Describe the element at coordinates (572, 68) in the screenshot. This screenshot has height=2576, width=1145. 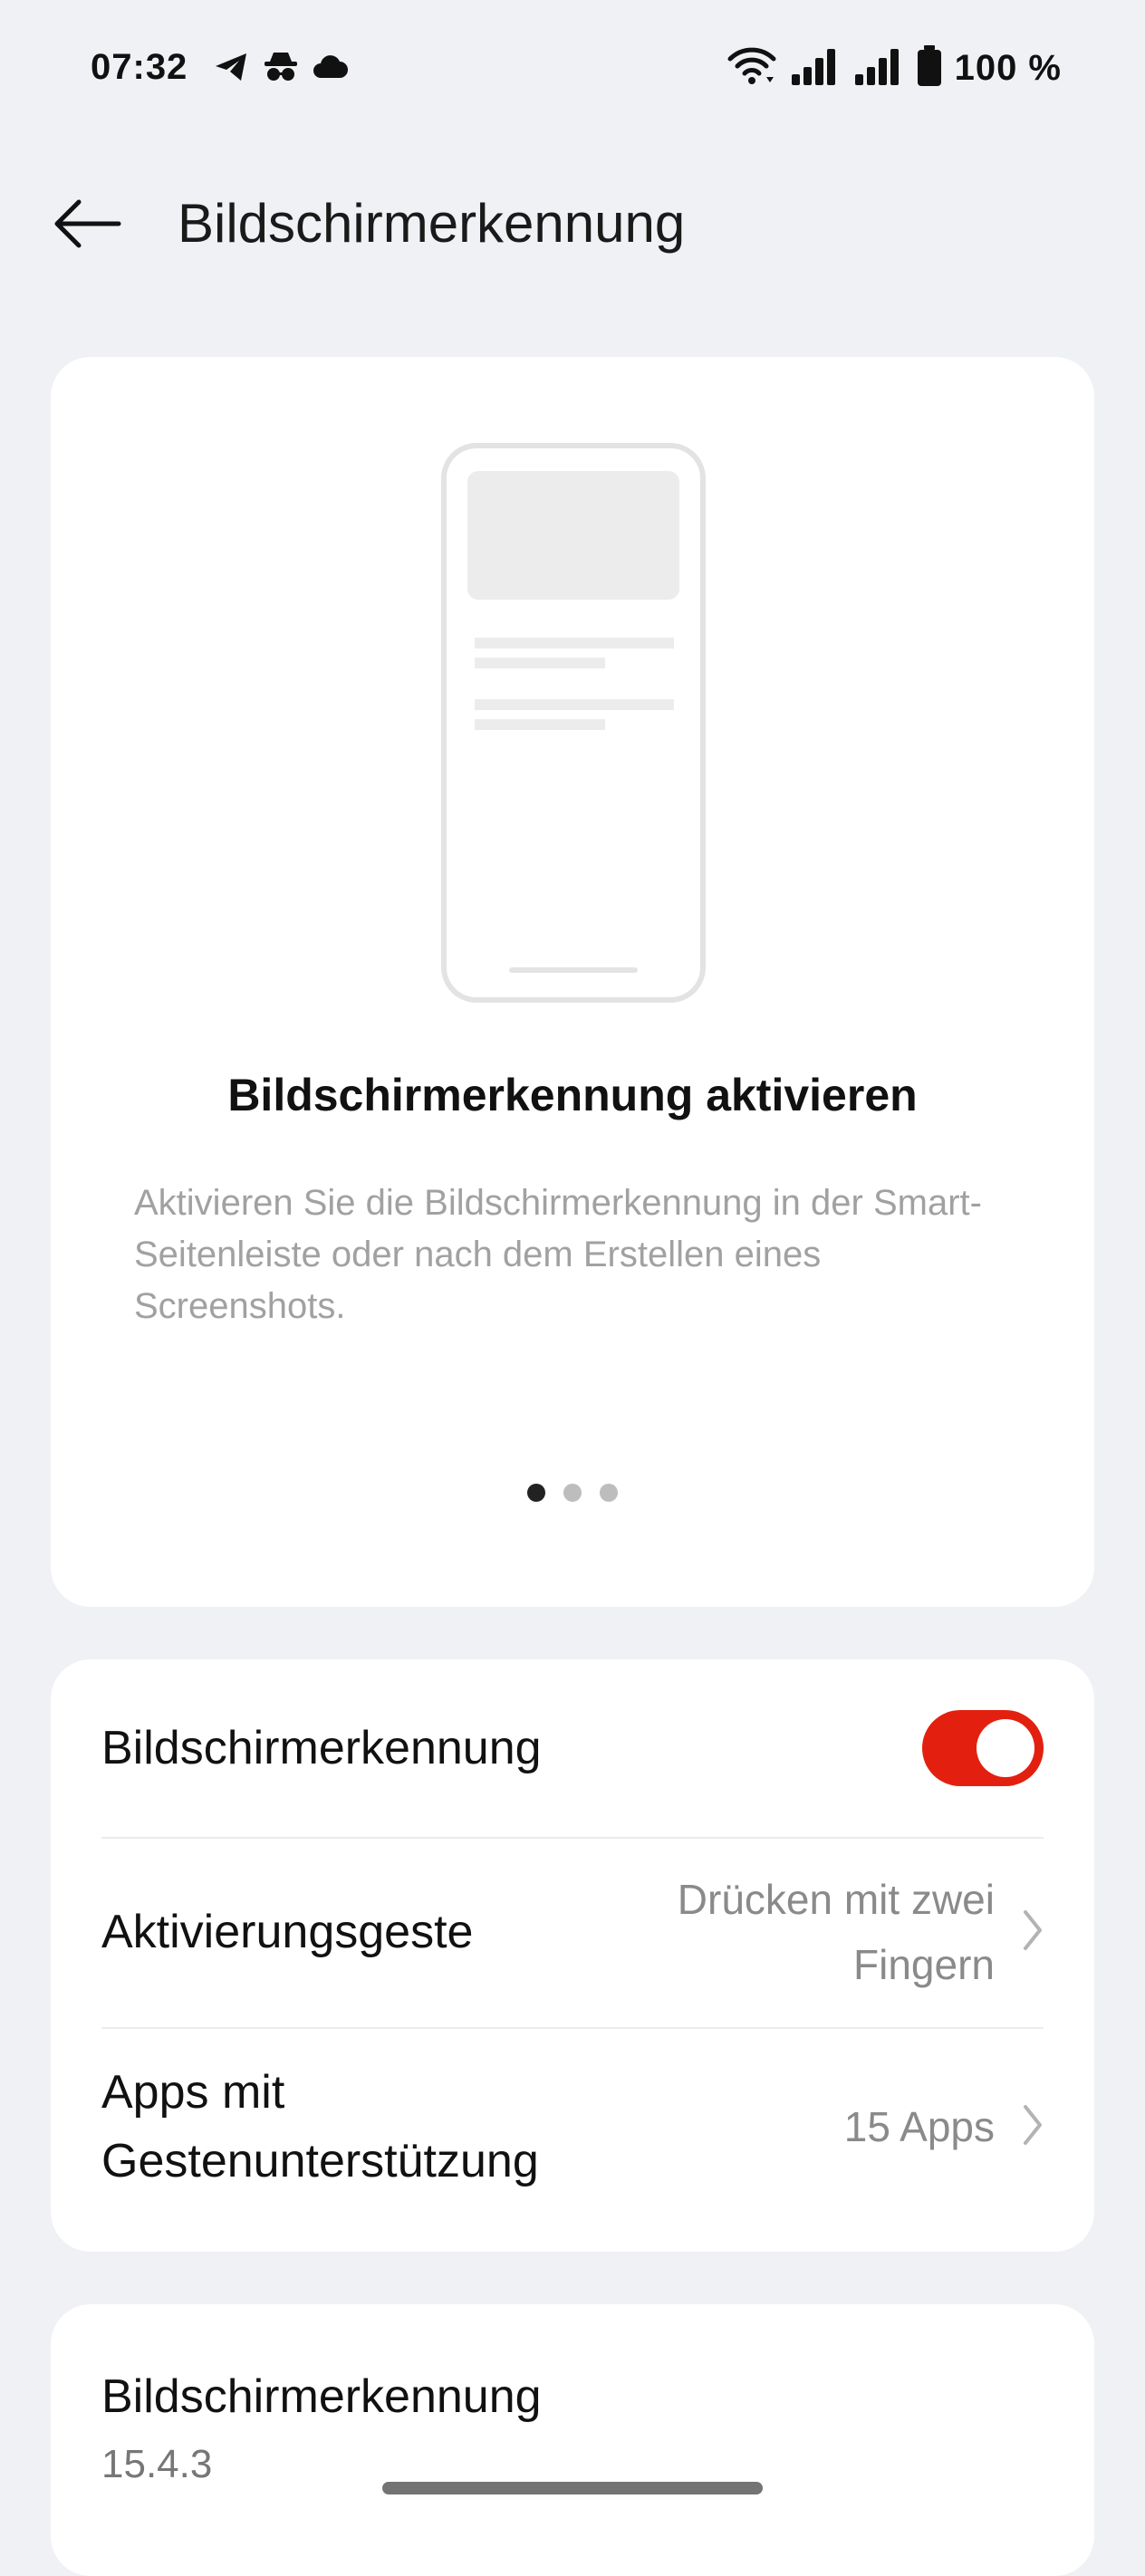
I see `status-bar: 07:32 100 %` at that location.